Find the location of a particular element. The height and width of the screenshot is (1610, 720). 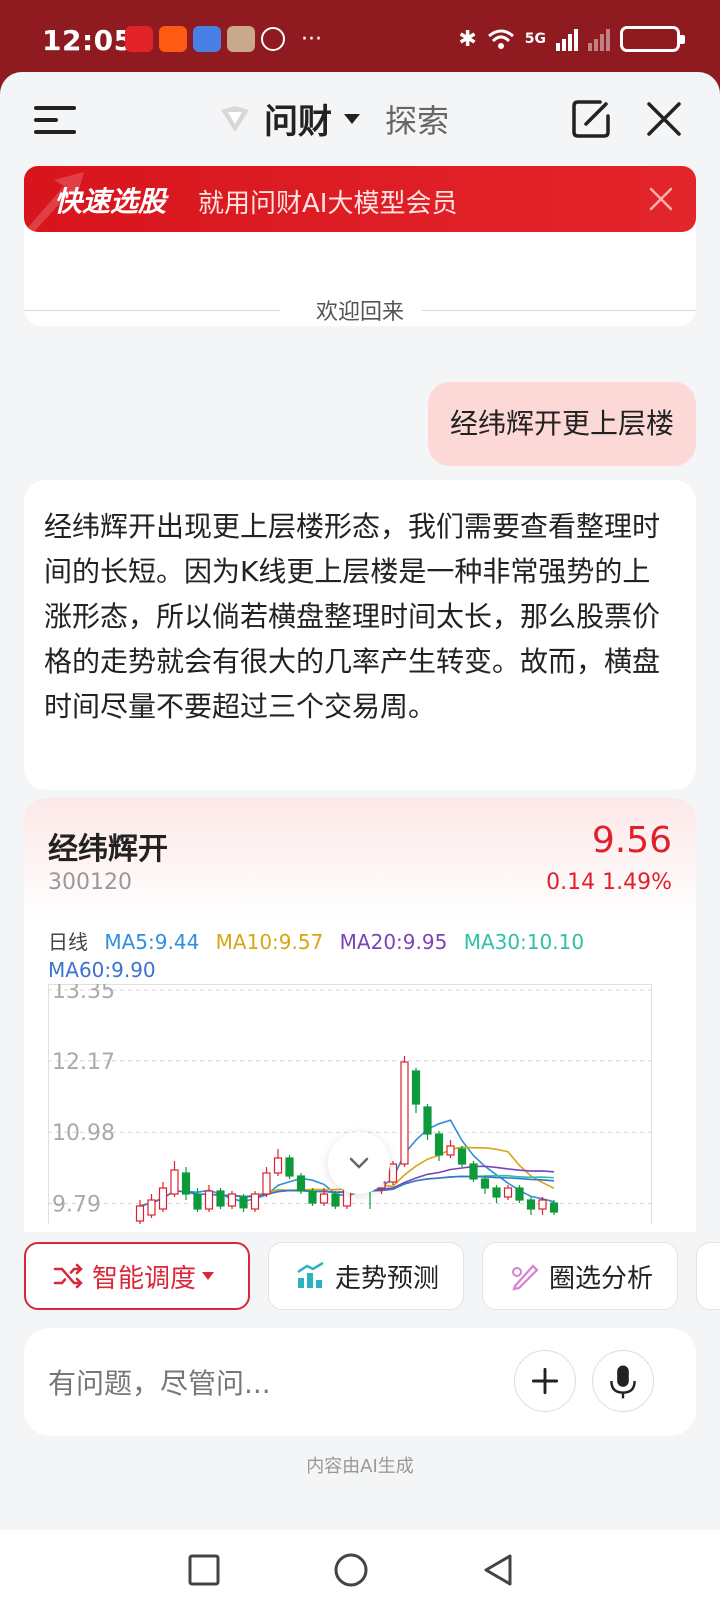

status-right: ✱ 5G is located at coordinates (571, 39).